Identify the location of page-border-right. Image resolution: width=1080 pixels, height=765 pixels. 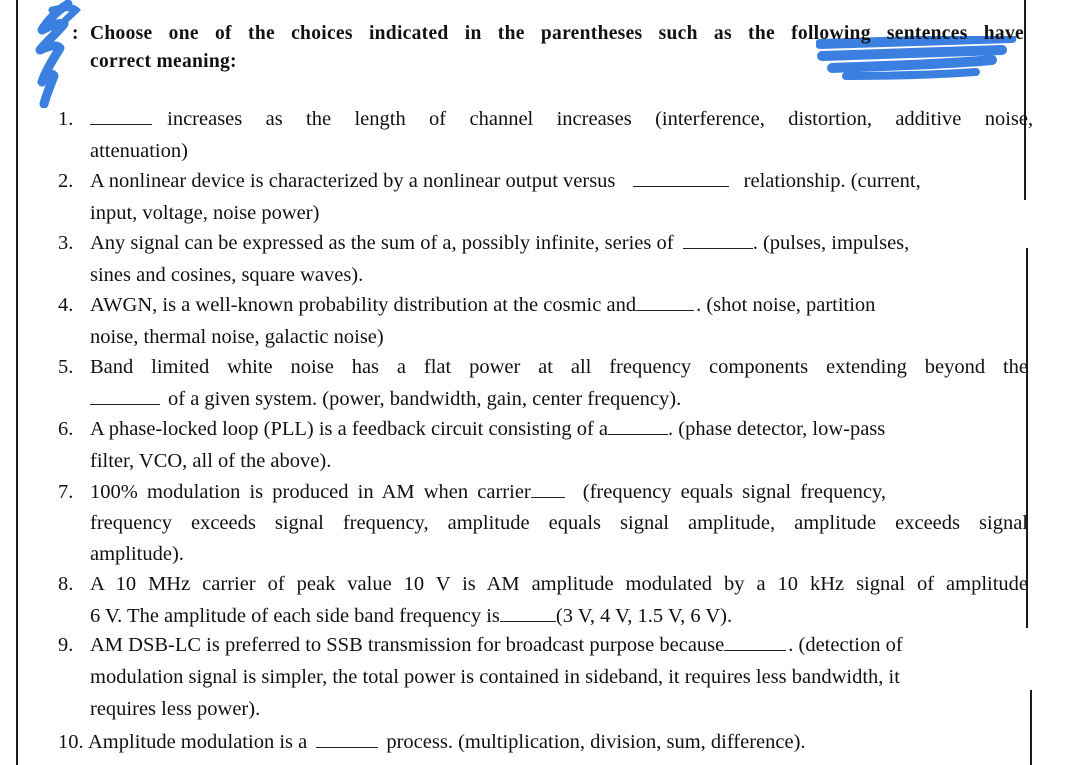
(1031, 727).